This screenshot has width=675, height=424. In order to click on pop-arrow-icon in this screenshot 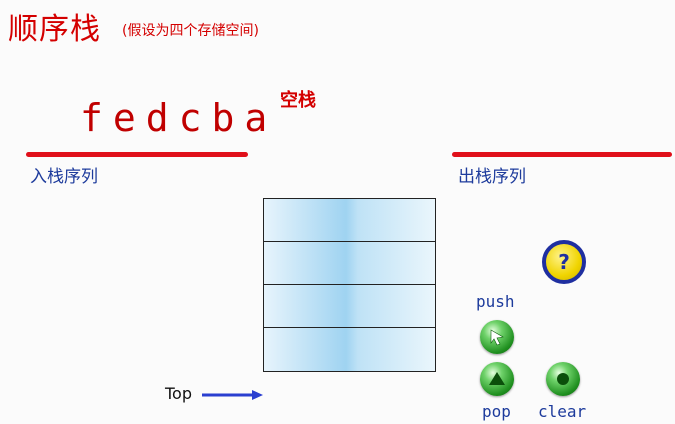, I will do `click(497, 378)`.